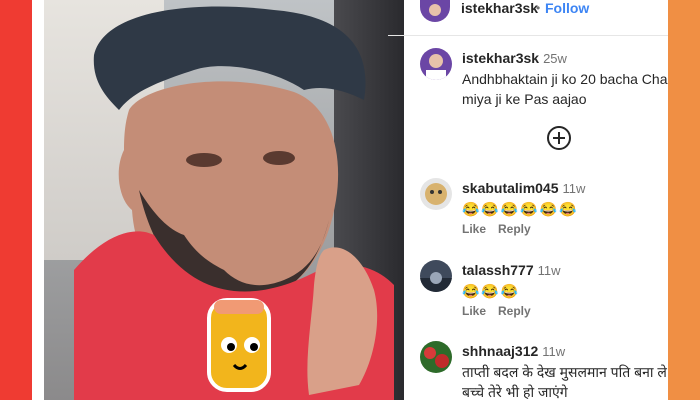 This screenshot has height=400, width=700. Describe the element at coordinates (16, 200) in the screenshot. I see `left-edge-border` at that location.